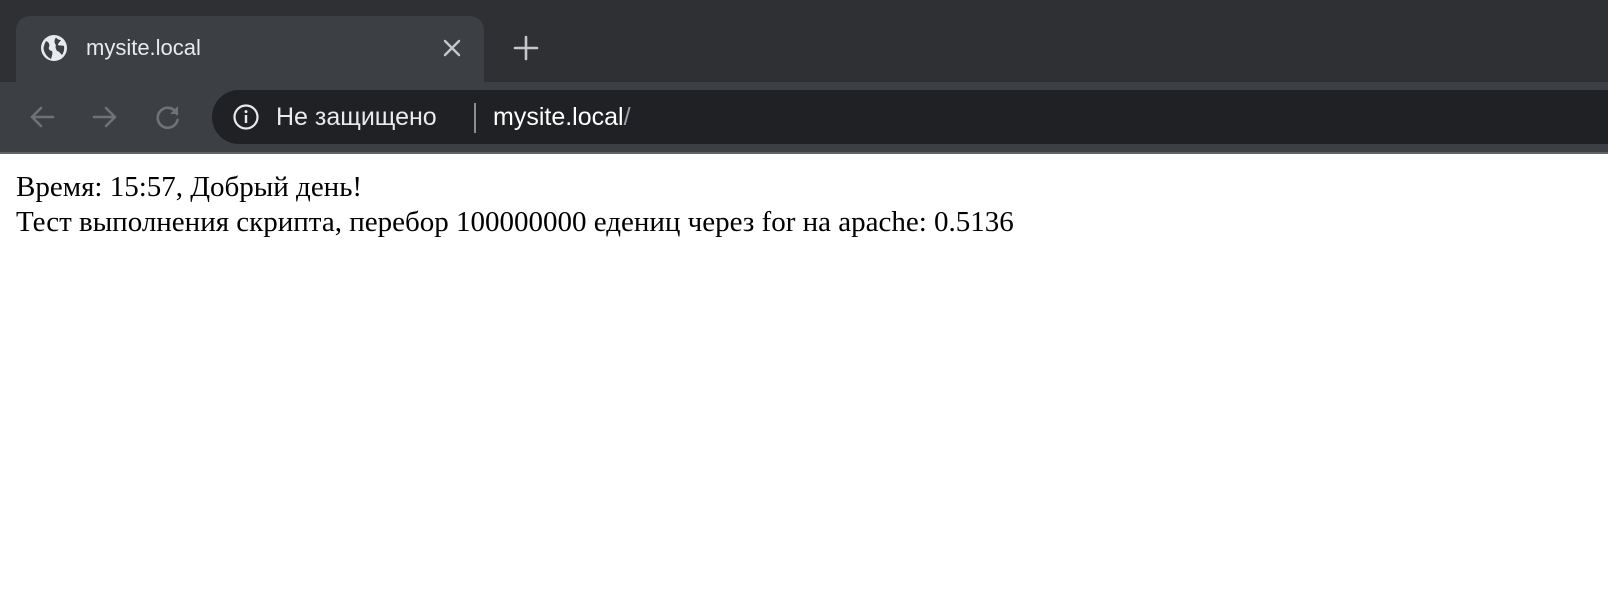  What do you see at coordinates (910, 117) in the screenshot?
I see `address-bar: Не защищено mysite.local/` at bounding box center [910, 117].